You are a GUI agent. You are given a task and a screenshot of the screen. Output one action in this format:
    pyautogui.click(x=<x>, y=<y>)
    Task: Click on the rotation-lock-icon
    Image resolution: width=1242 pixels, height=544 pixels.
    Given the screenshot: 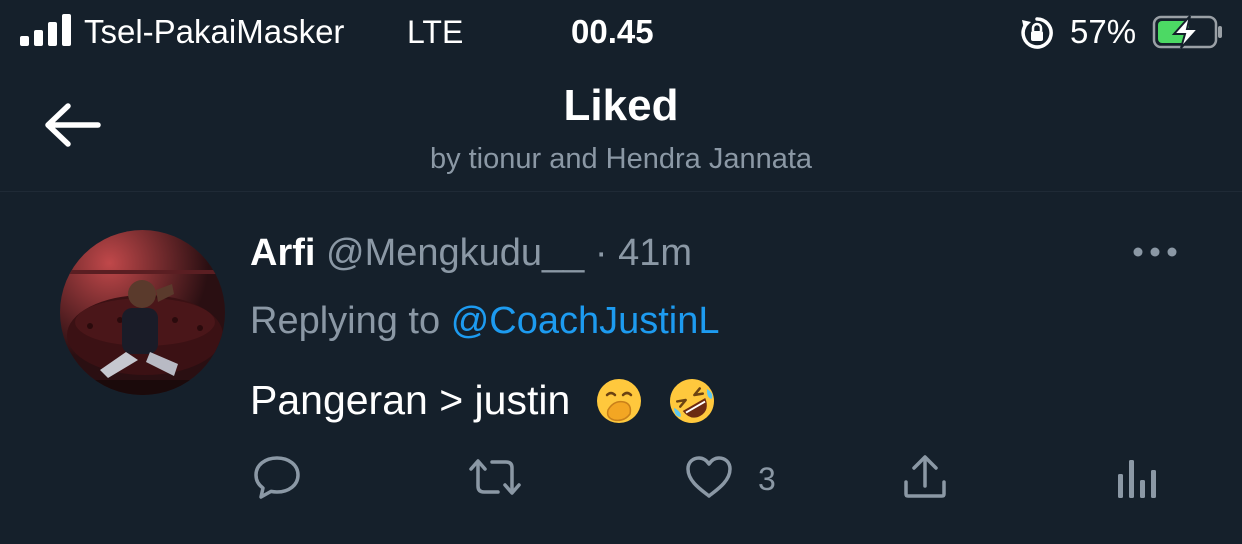 What is the action you would take?
    pyautogui.click(x=1037, y=33)
    